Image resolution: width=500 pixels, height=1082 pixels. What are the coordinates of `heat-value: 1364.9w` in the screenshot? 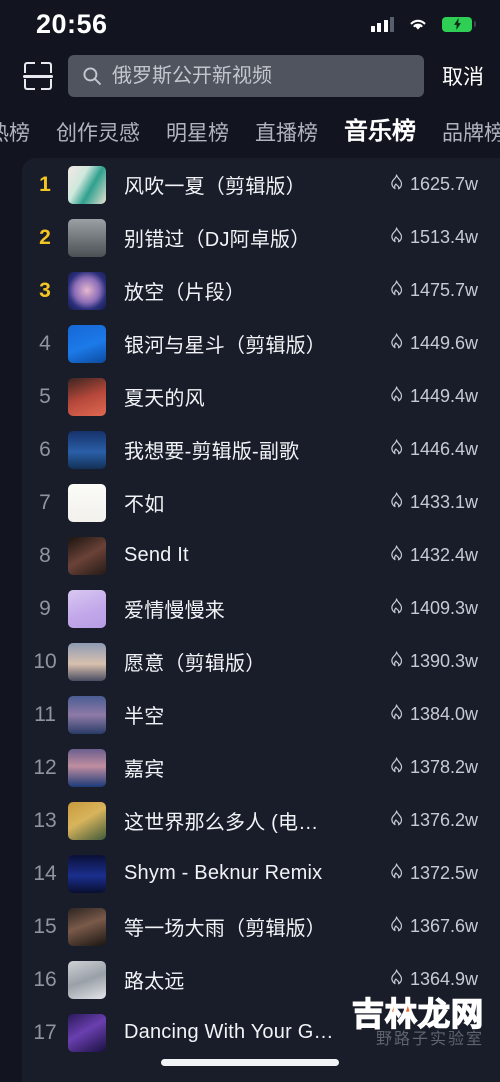 It's located at (443, 979).